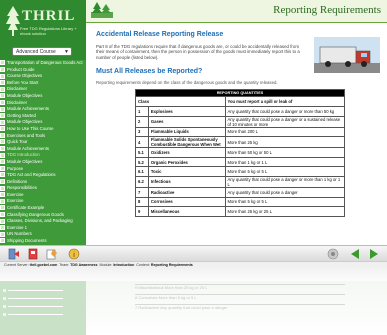 Image resolution: width=387 pixels, height=335 pixels. What do you see at coordinates (23, 155) in the screenshot?
I see `nav-item-label: TDG Introduction` at bounding box center [23, 155].